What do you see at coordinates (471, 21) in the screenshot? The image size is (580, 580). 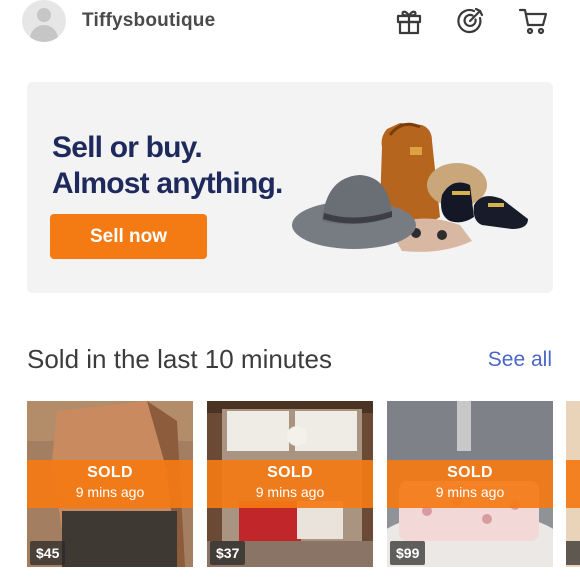 I see `target-icon` at bounding box center [471, 21].